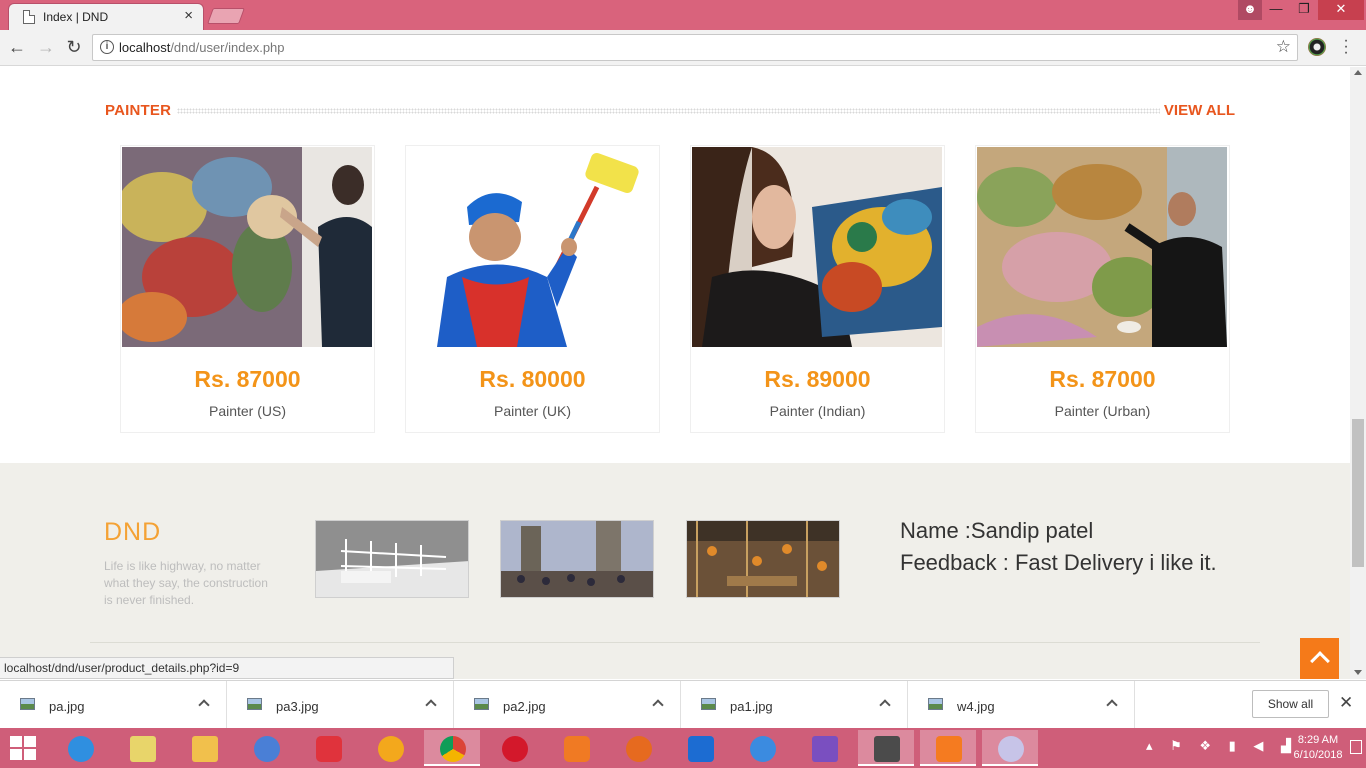  Describe the element at coordinates (138, 110) in the screenshot. I see `section-title: PAINTER` at that location.